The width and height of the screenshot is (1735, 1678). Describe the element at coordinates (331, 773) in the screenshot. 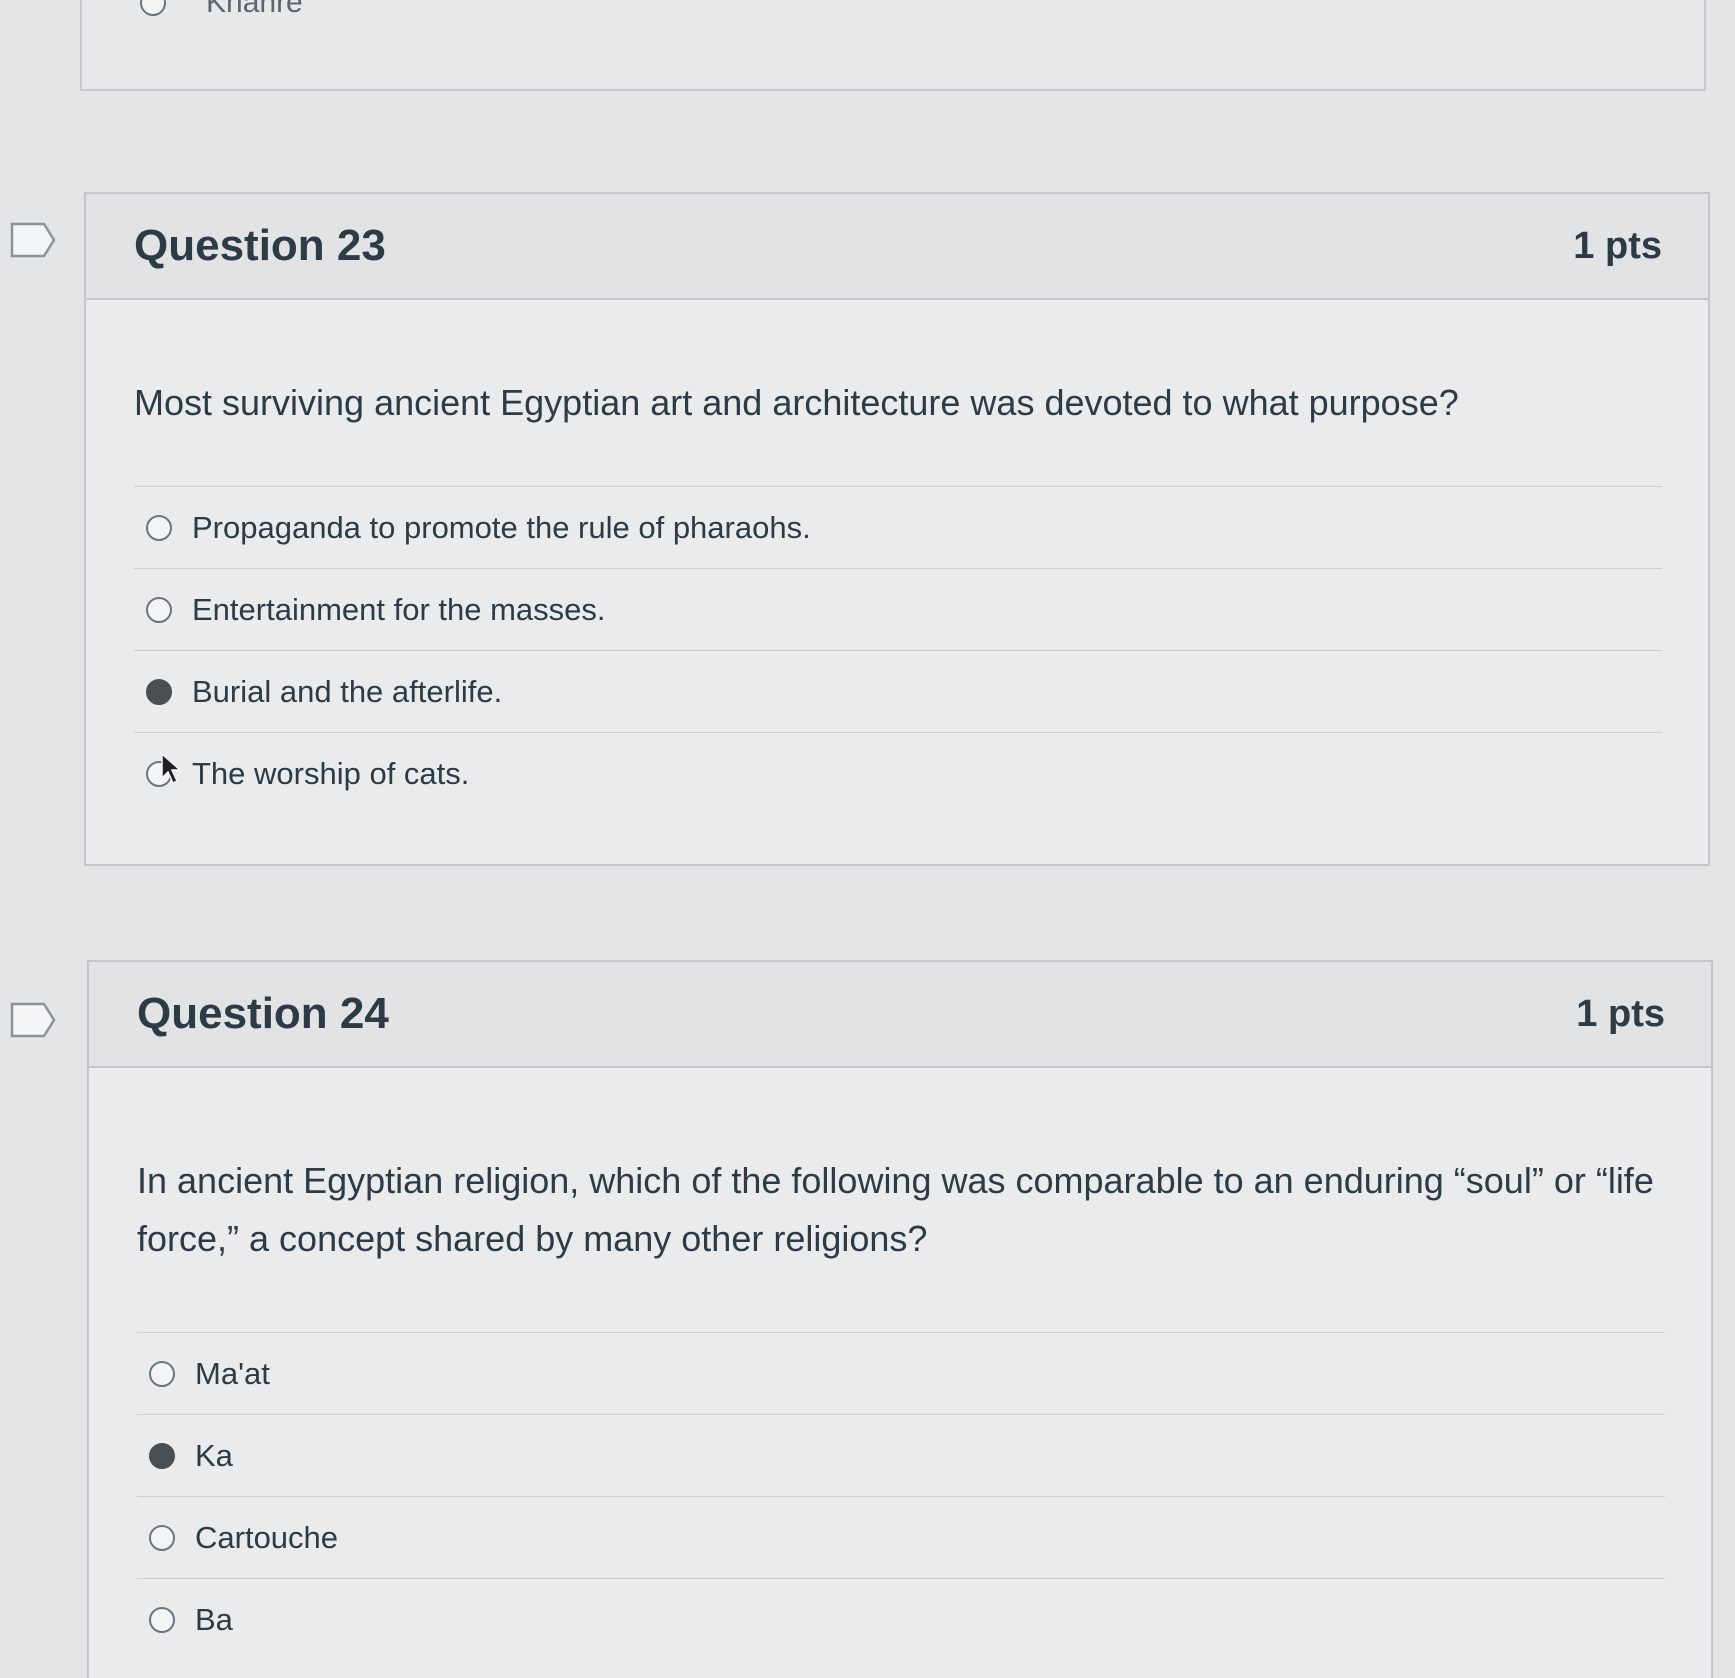

I see `answer-label: The worship of cats.` at that location.